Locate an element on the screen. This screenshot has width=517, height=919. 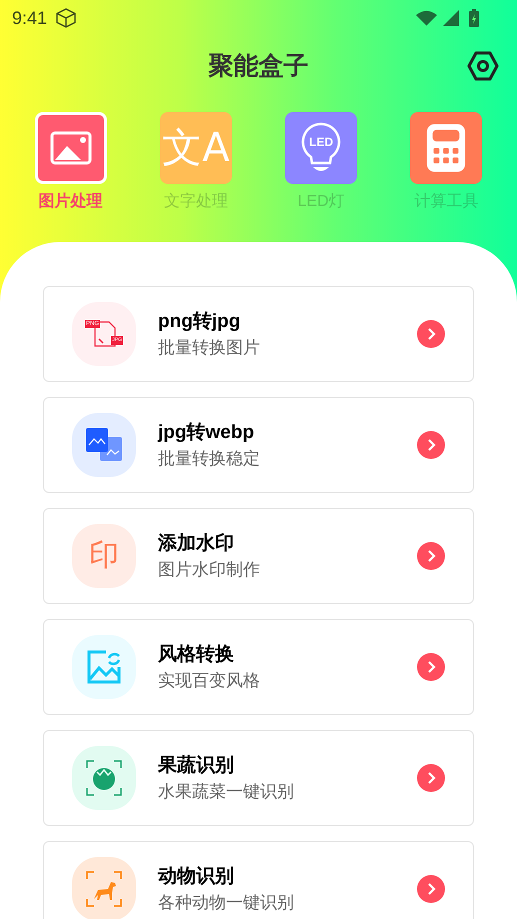
tool-card: 动物识别 各种动物一键识别 is located at coordinates (258, 880).